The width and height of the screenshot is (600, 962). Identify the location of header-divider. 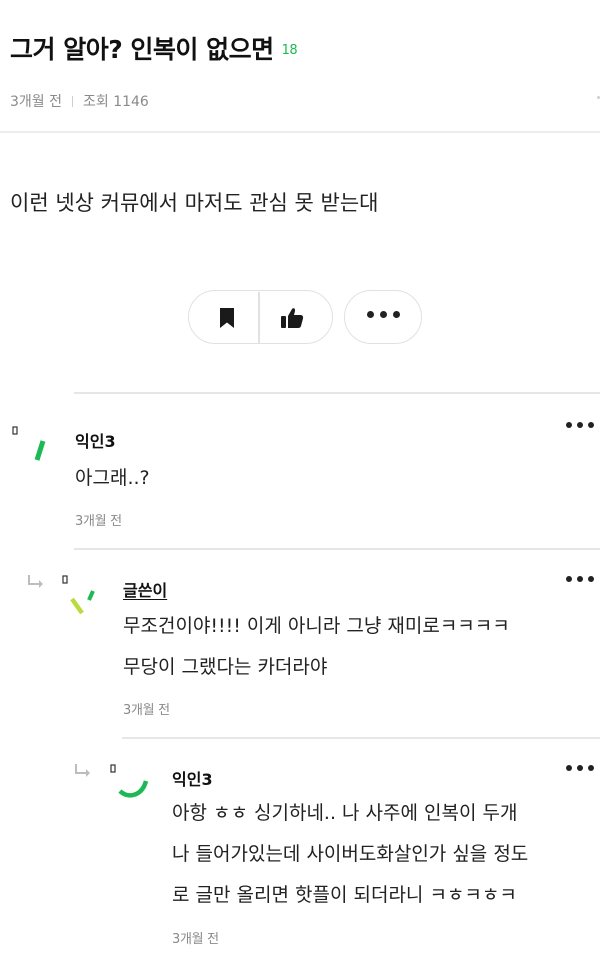
(300, 132).